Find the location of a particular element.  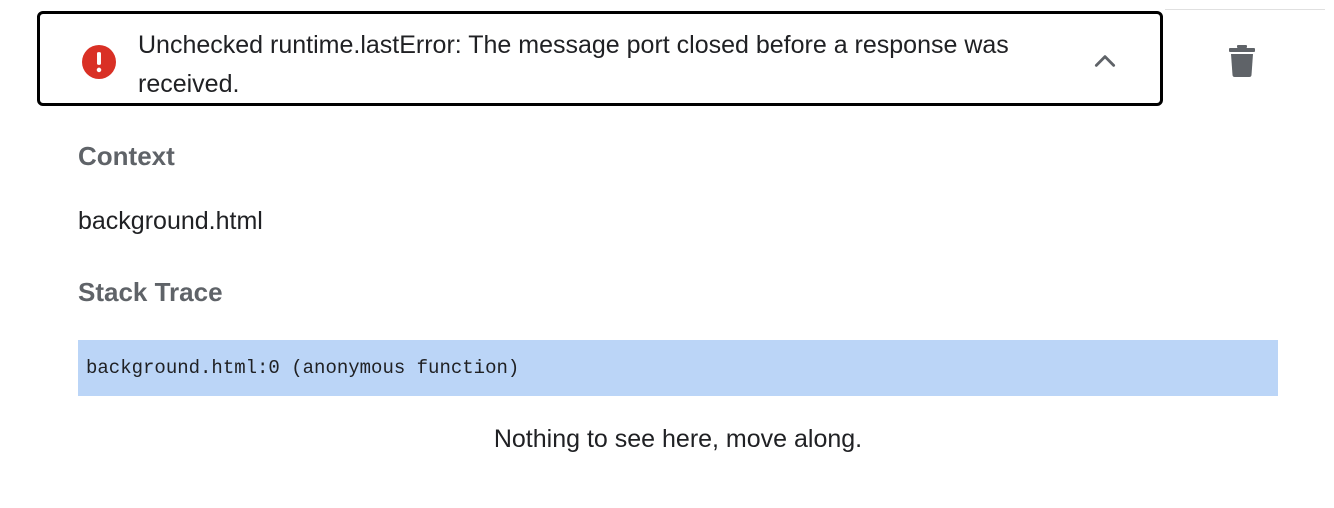

top-divider is located at coordinates (1245, 9).